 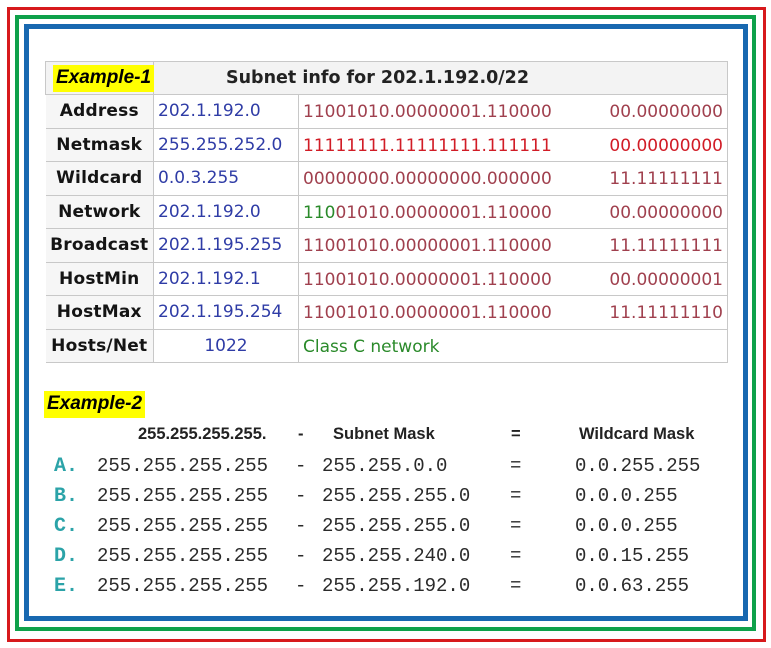 What do you see at coordinates (66, 496) in the screenshot?
I see `option-letter: B.` at bounding box center [66, 496].